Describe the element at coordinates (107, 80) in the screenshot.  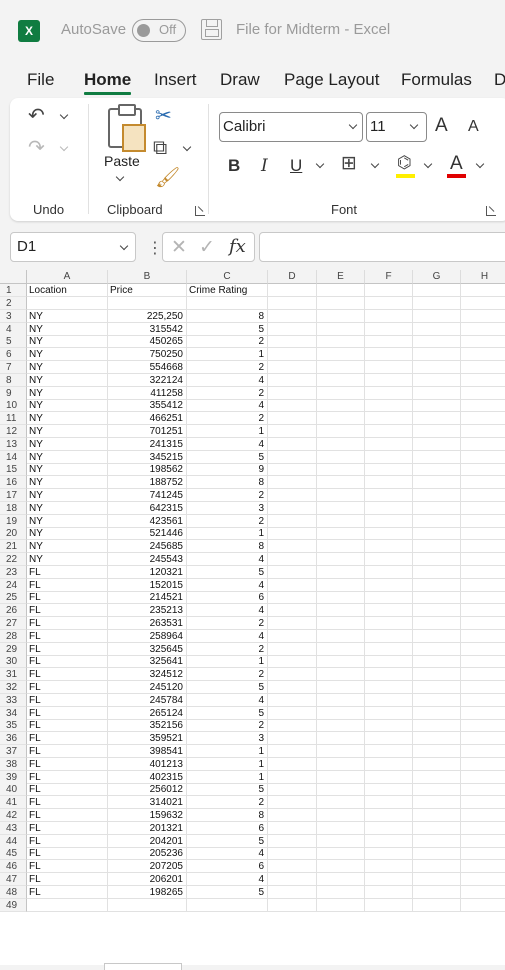
I see `tab-home: Home` at that location.